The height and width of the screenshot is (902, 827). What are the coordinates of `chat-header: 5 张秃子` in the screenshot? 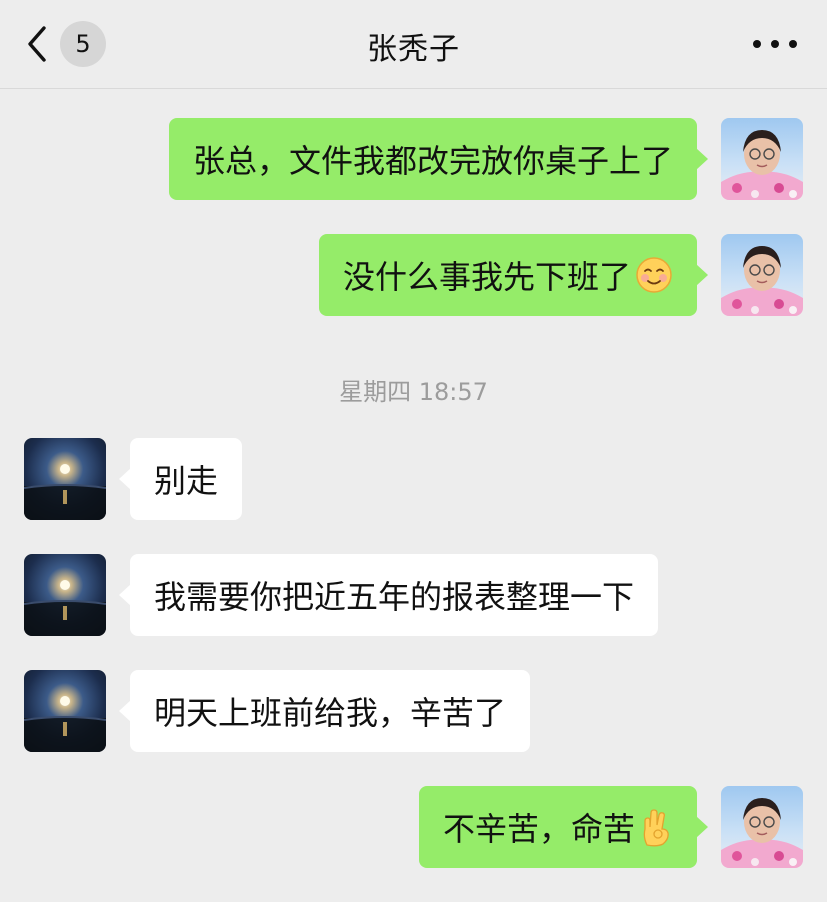 It's located at (413, 44).